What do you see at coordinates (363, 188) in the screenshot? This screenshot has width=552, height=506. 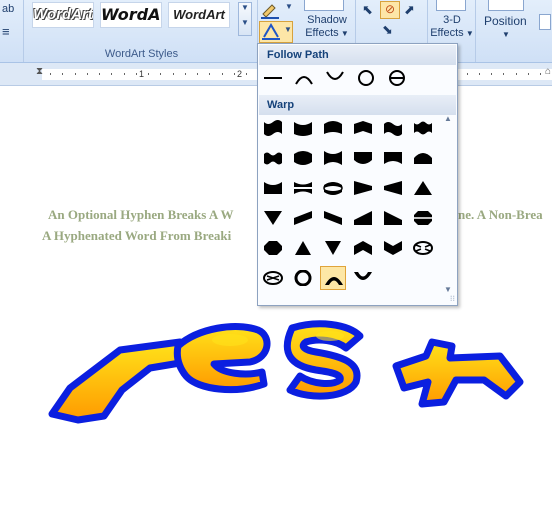 I see `shape-fade-right` at bounding box center [363, 188].